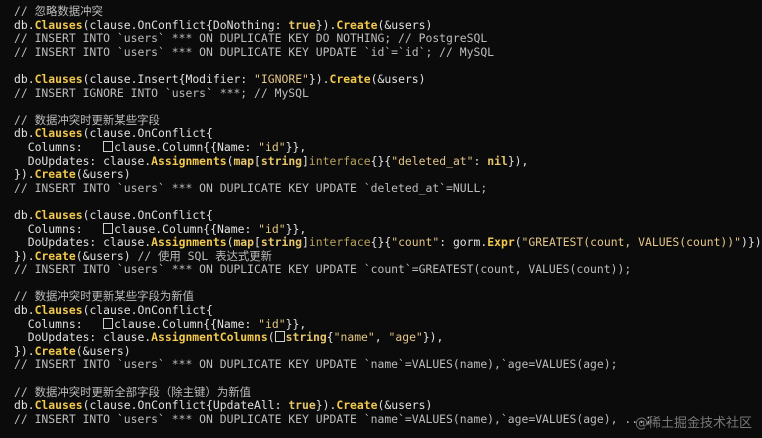  Describe the element at coordinates (463, 242) in the screenshot. I see `code-token: : gorm.` at that location.